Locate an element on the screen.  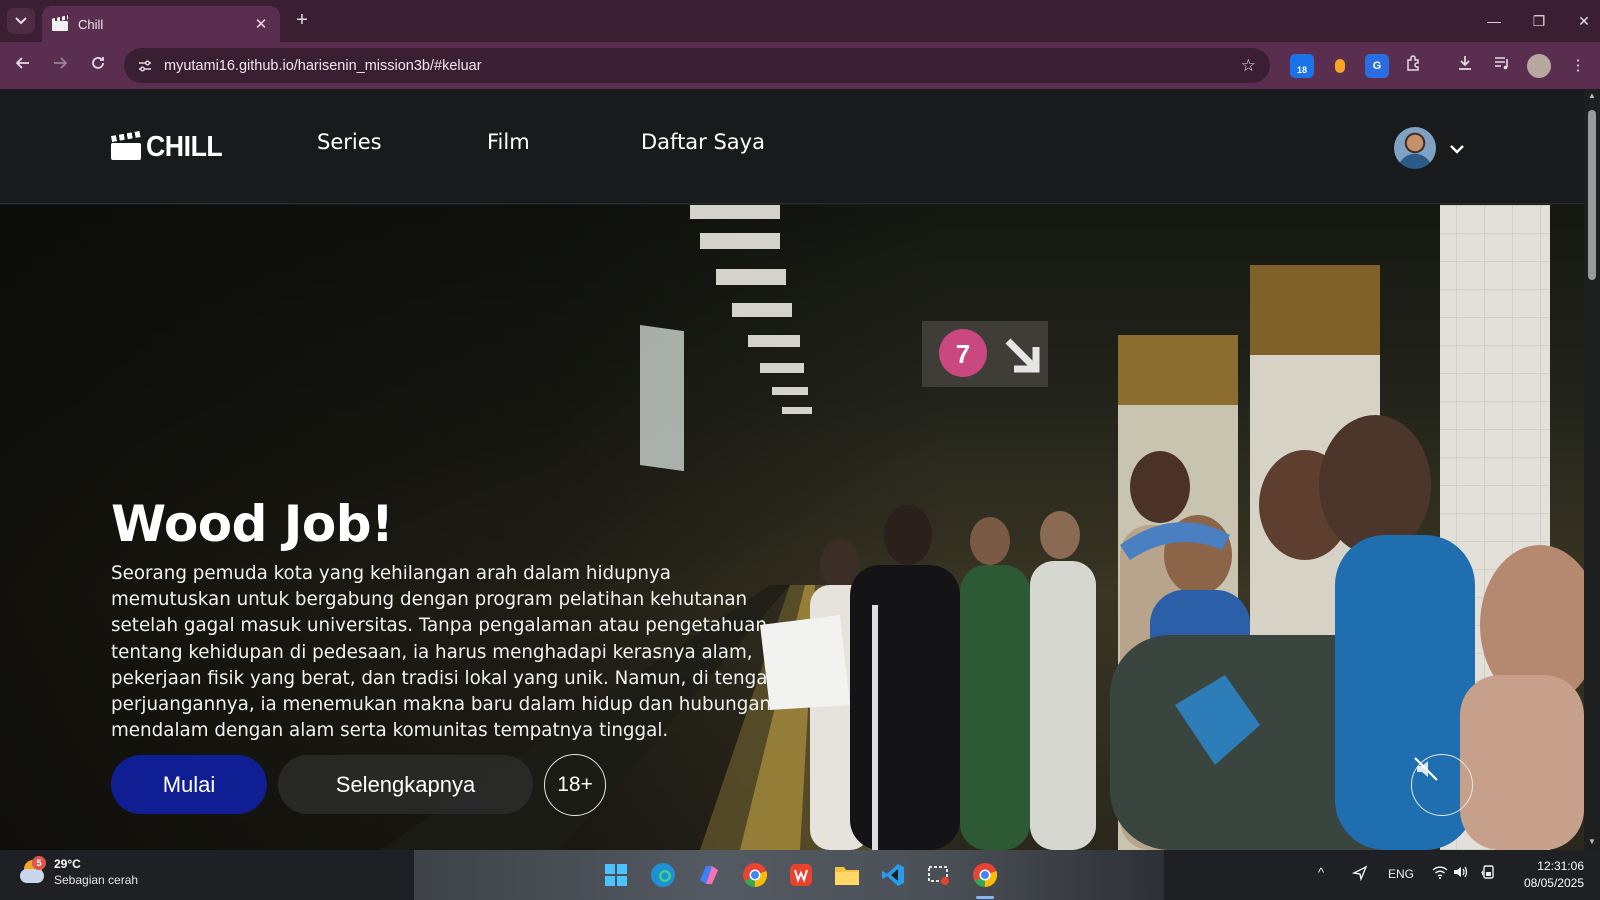
file-explorer-icon is located at coordinates (847, 875).